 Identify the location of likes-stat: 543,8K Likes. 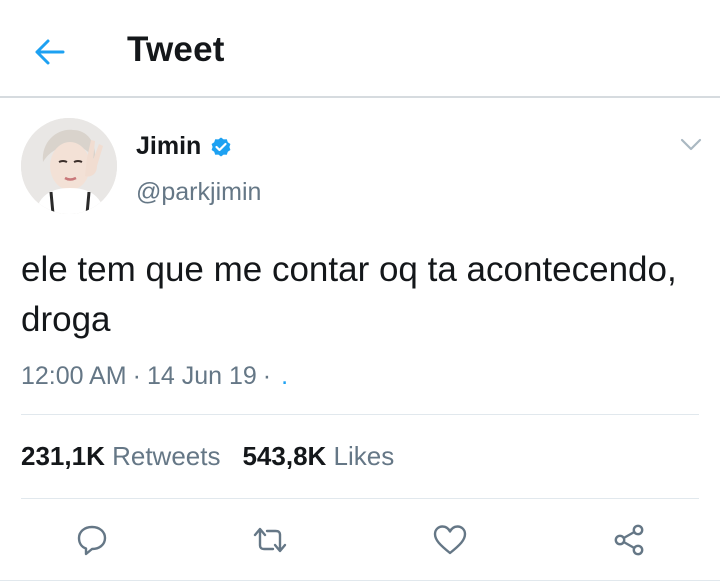
(318, 456).